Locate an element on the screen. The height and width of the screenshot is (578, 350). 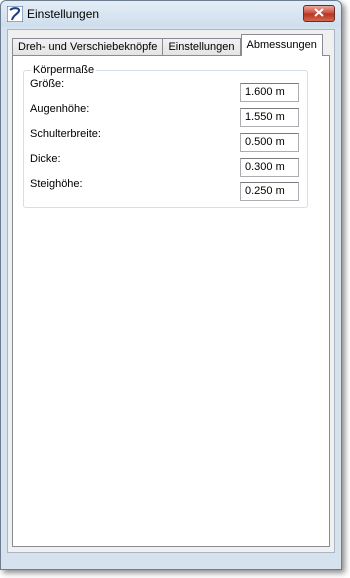
group-title: Körpermaße is located at coordinates (64, 70).